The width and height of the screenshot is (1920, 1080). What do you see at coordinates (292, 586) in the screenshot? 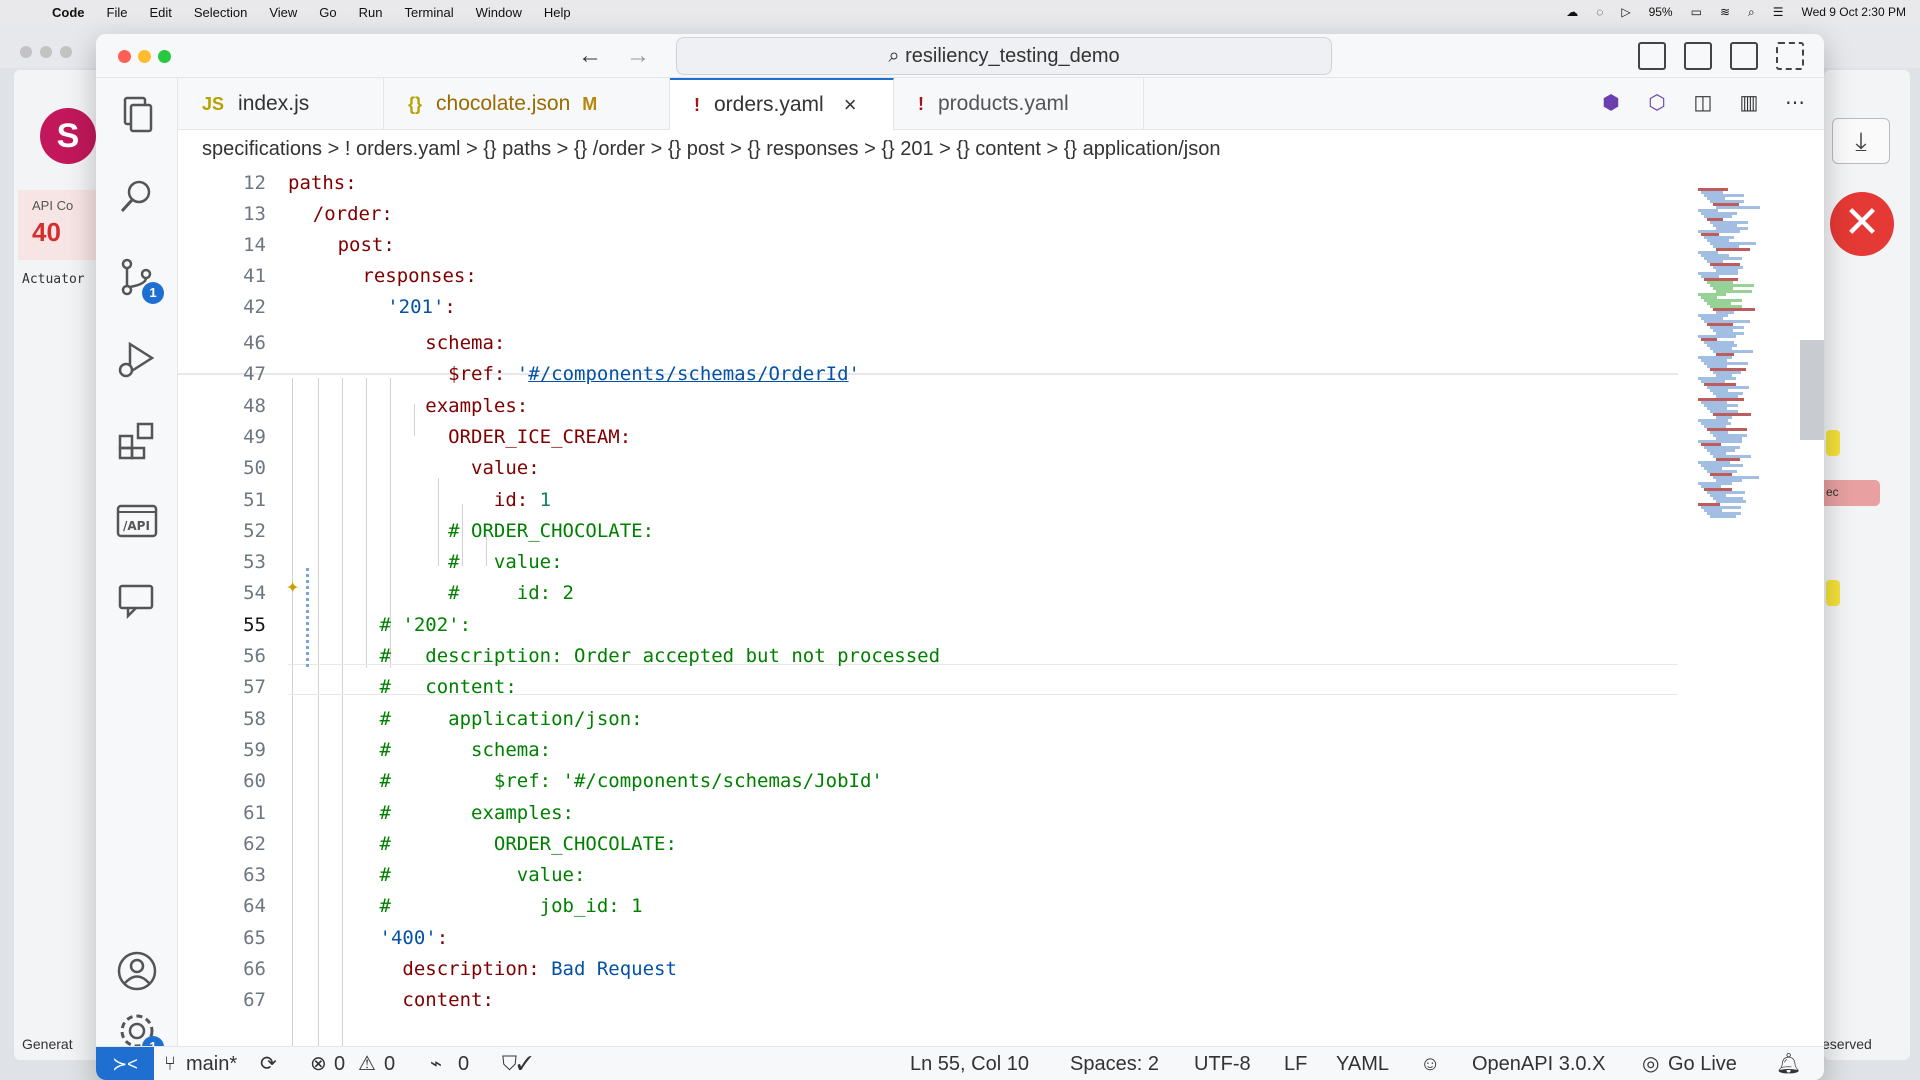
I see `sparkle-ai-icon: ✦` at bounding box center [292, 586].